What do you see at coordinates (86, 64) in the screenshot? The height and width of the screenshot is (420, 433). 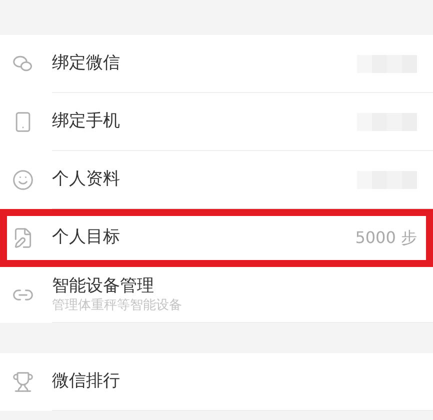 I see `row-label: 绑定微信` at bounding box center [86, 64].